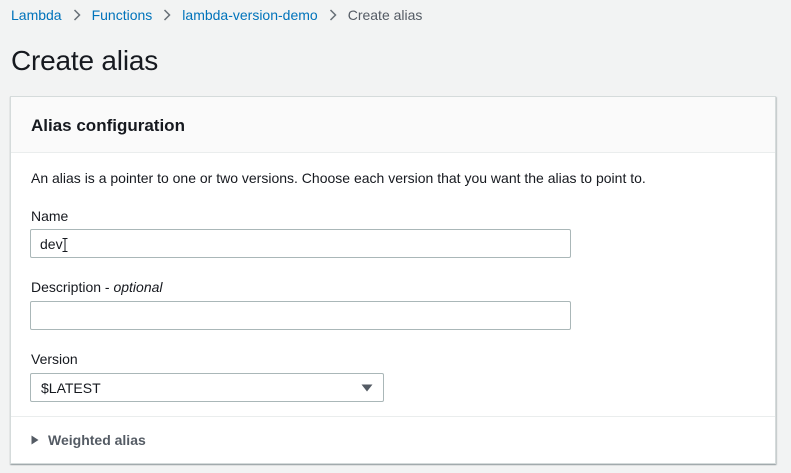 The width and height of the screenshot is (791, 473). Describe the element at coordinates (207, 387) in the screenshot. I see `version-select: $LATEST` at that location.